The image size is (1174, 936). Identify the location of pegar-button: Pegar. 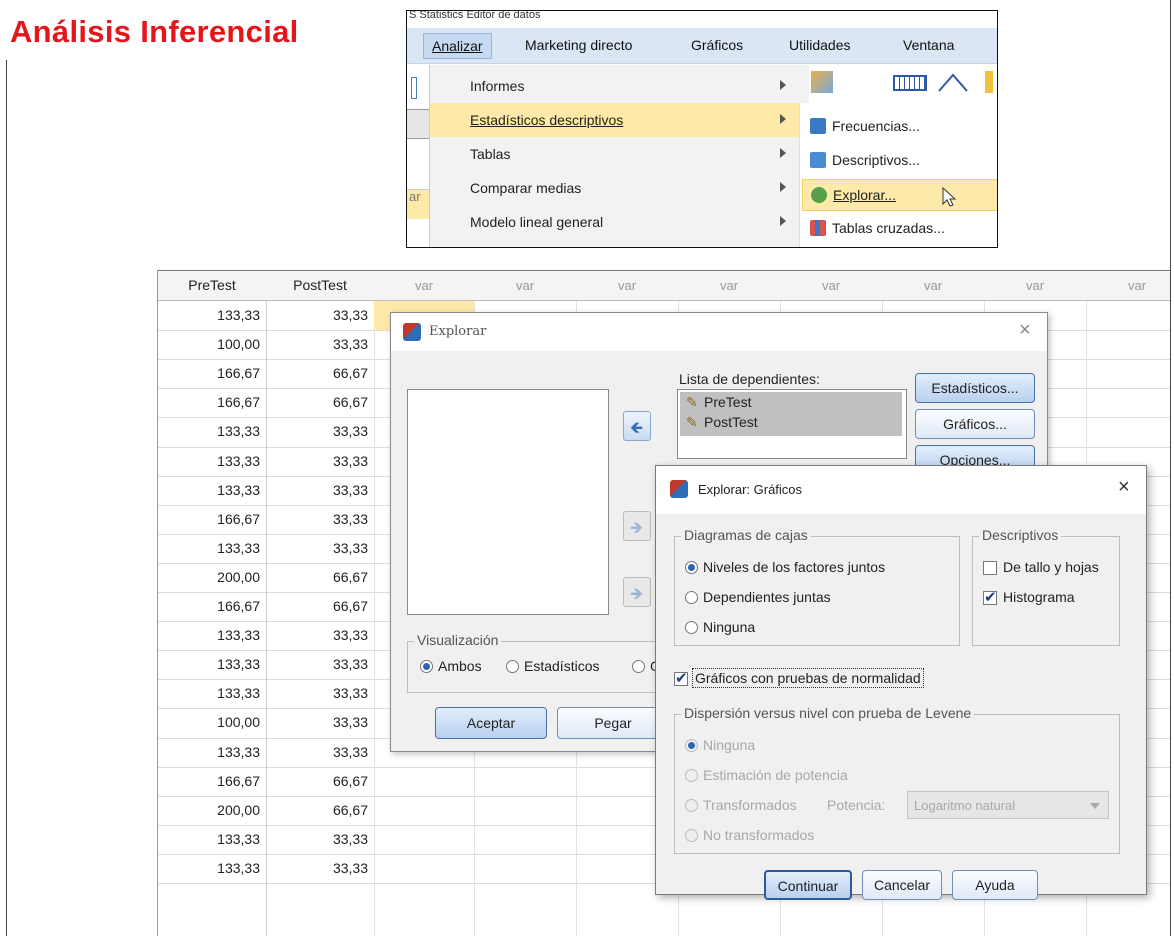
(613, 723).